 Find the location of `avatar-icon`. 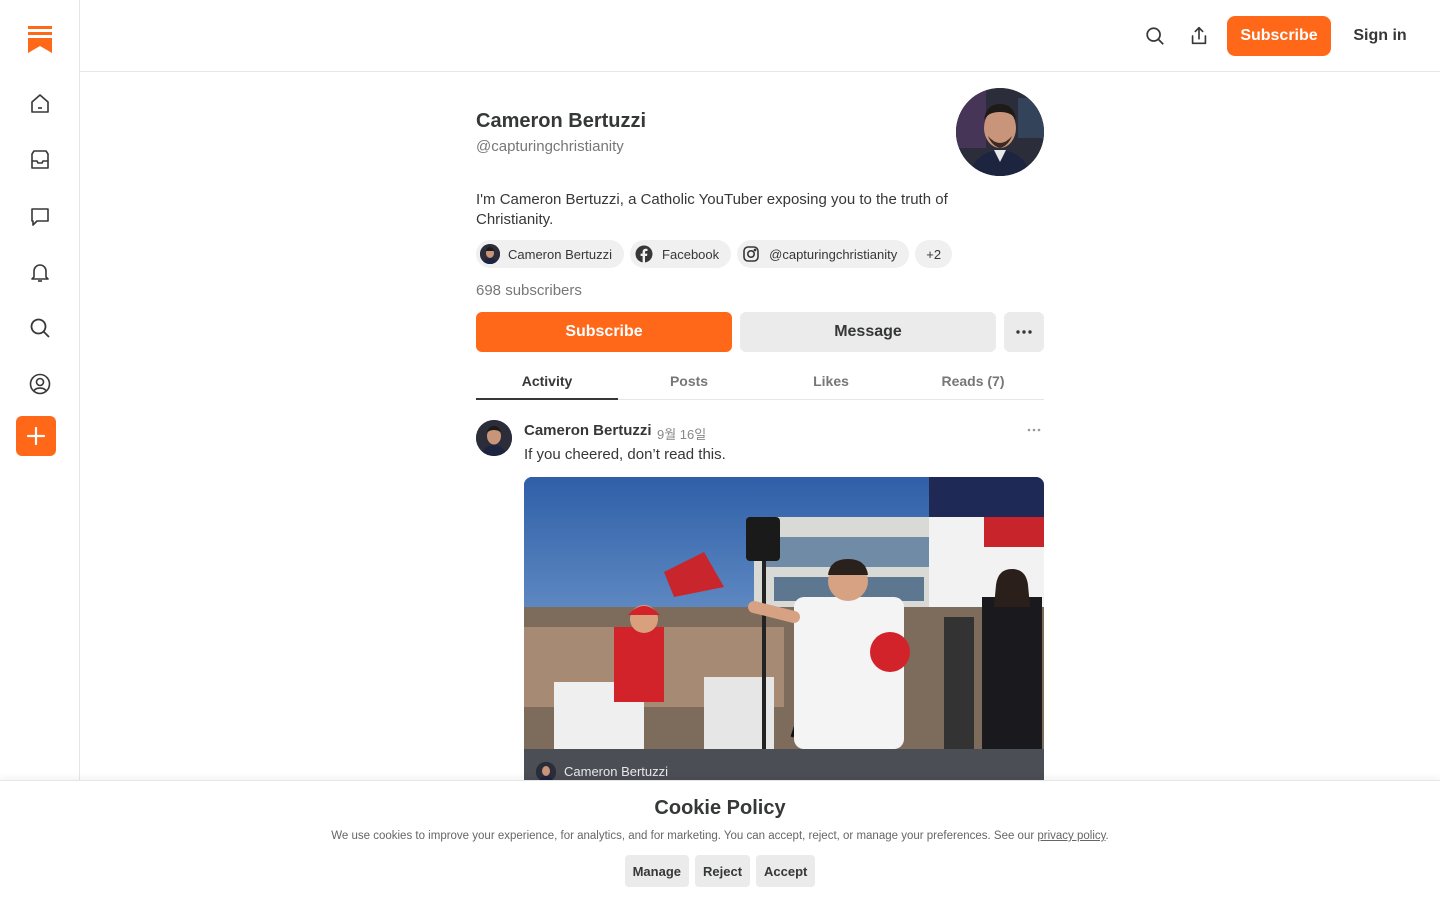

avatar-icon is located at coordinates (490, 254).